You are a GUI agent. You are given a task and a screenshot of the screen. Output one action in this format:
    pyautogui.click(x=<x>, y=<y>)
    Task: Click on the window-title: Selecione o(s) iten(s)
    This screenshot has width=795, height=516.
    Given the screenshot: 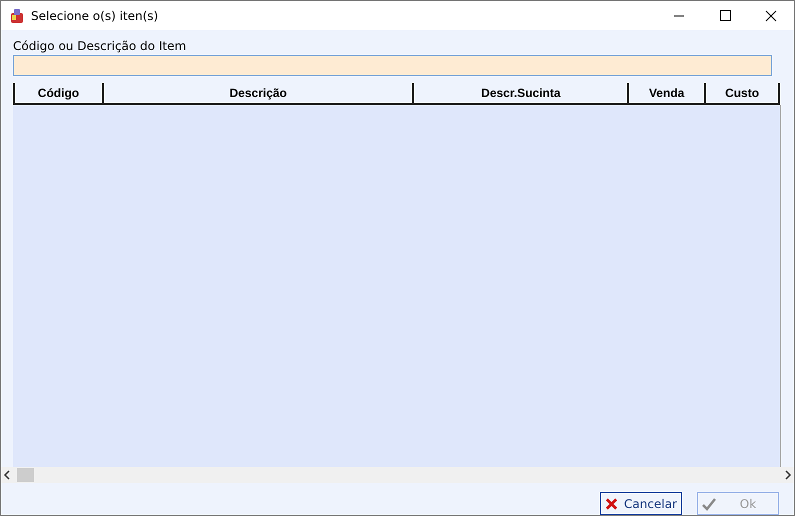 What is the action you would take?
    pyautogui.click(x=95, y=15)
    